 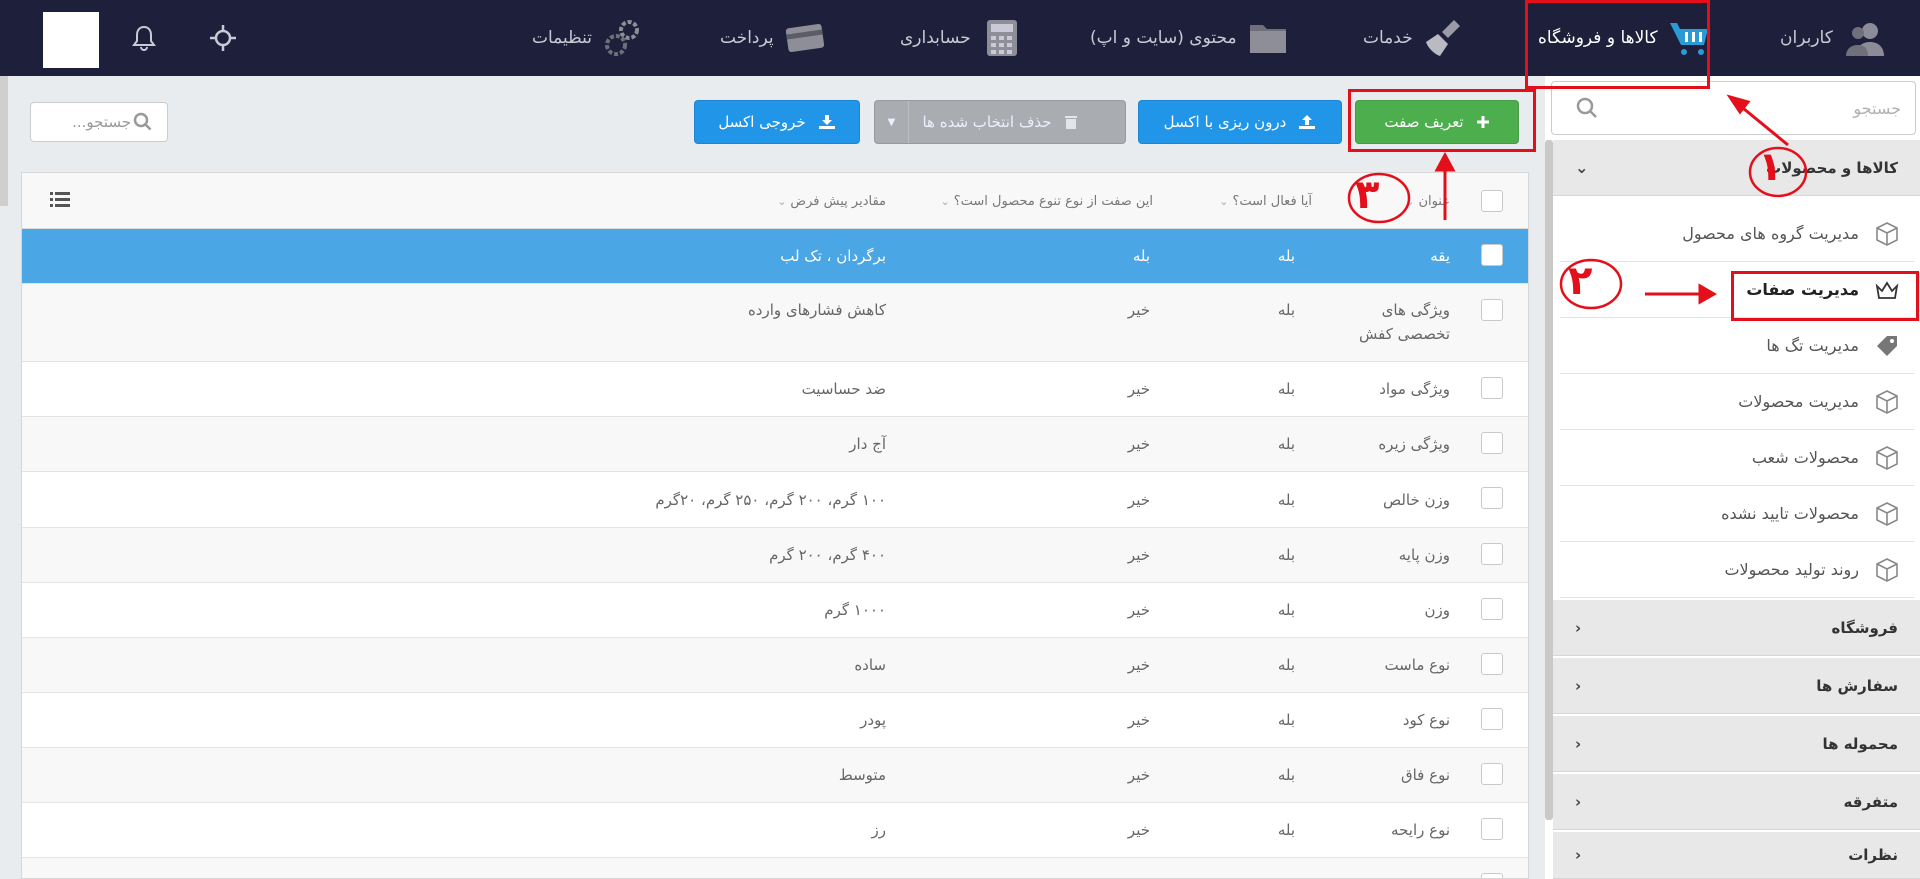 I want to click on sidebar-section-orders: سفارش ها ‹, so click(x=1736, y=686).